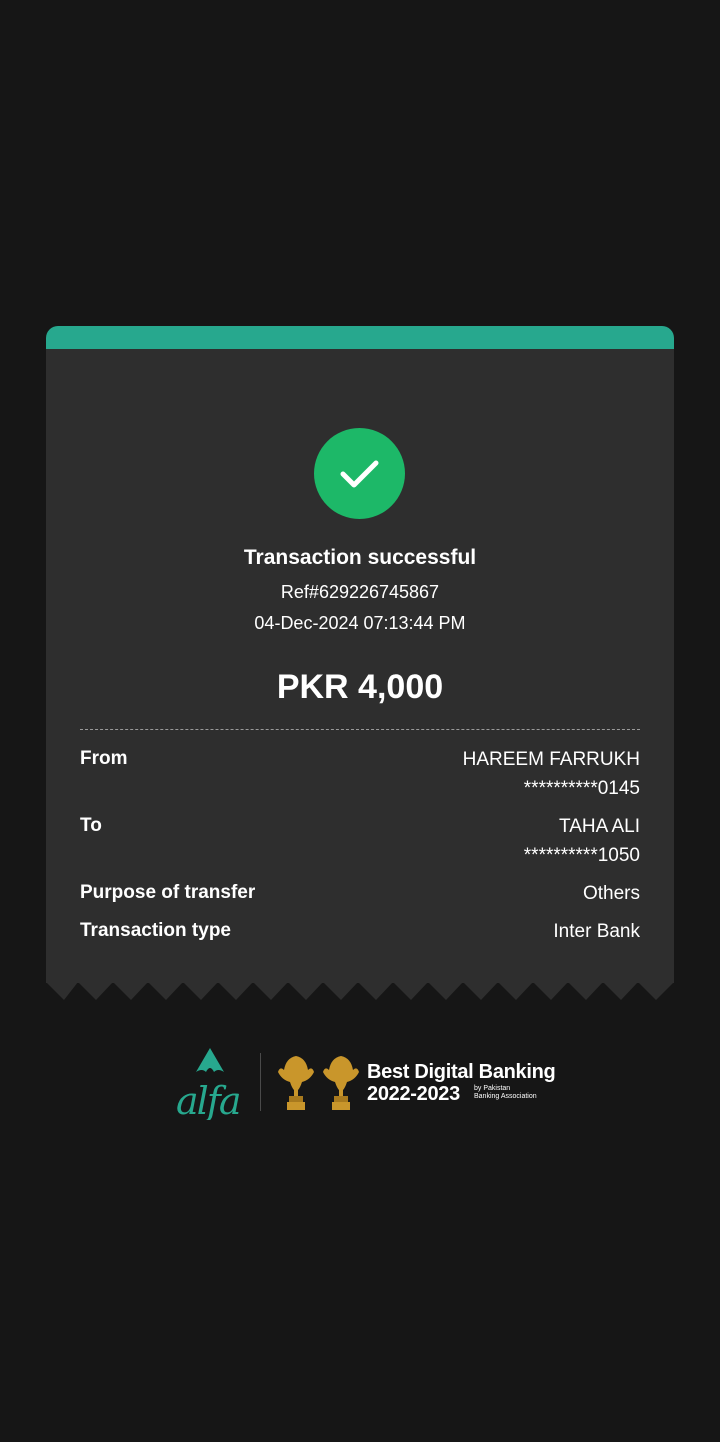  I want to click on from-value: HAREEM FARRUKH **********0145, so click(551, 774).